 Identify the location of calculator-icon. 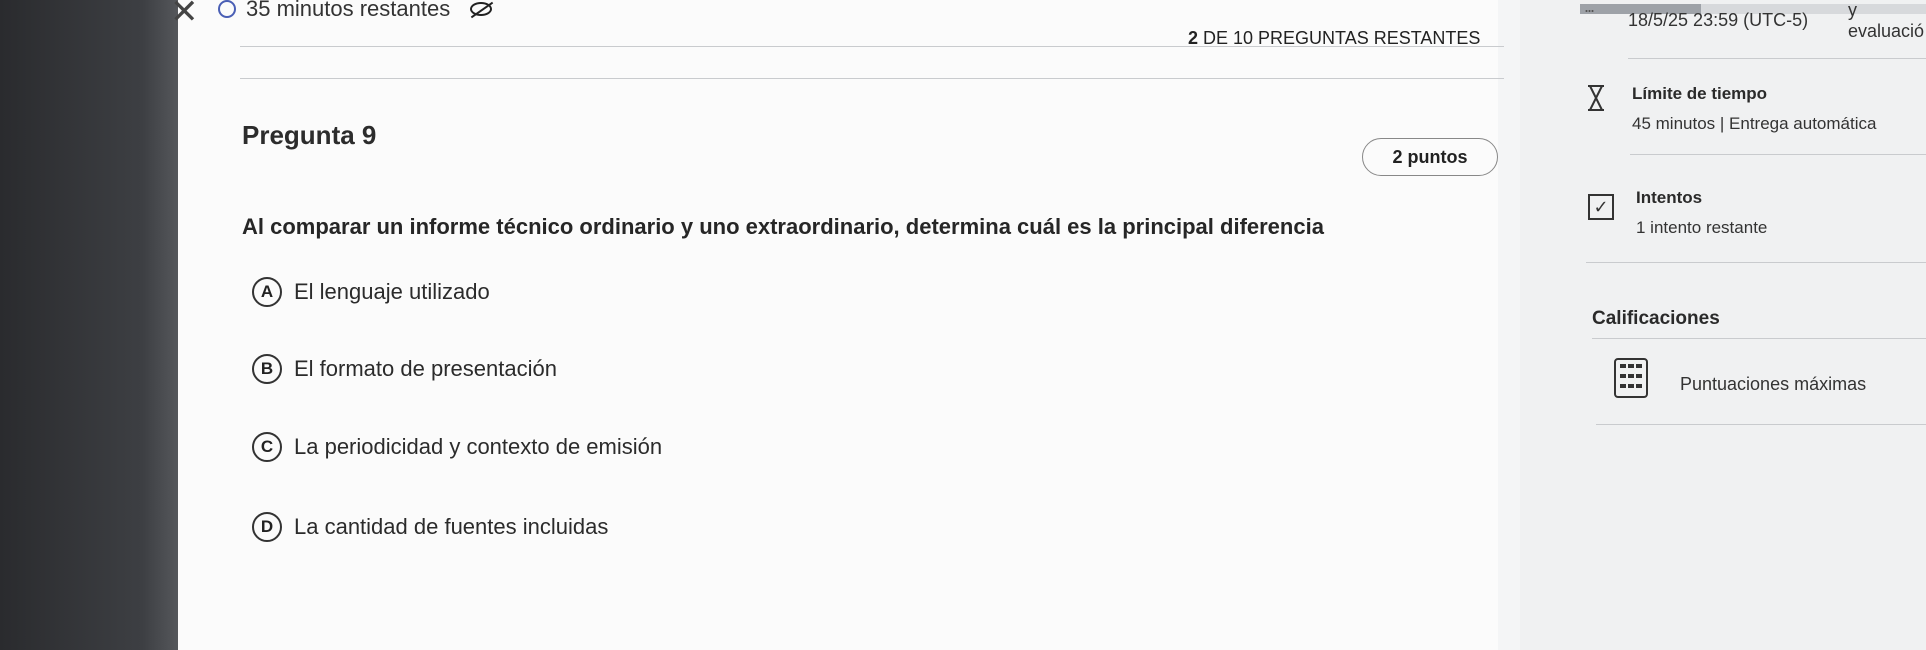
(1631, 378).